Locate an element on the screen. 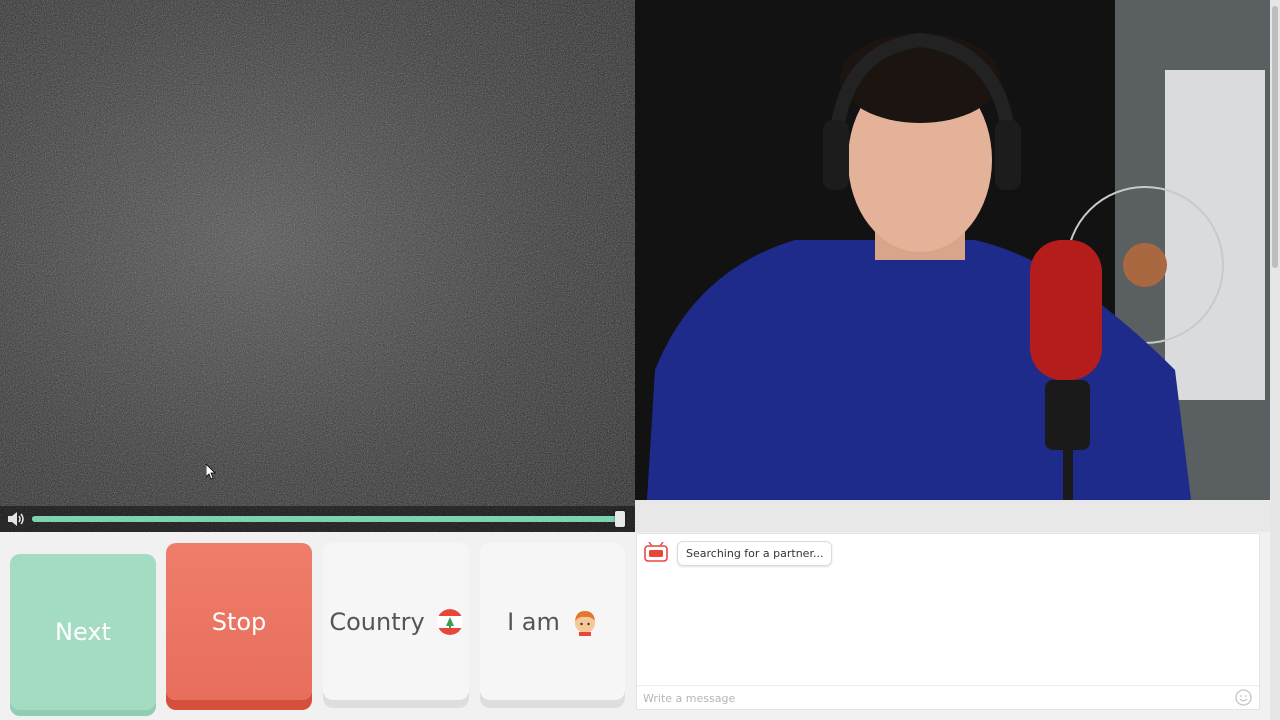  next-button-label: Next is located at coordinates (83, 632).